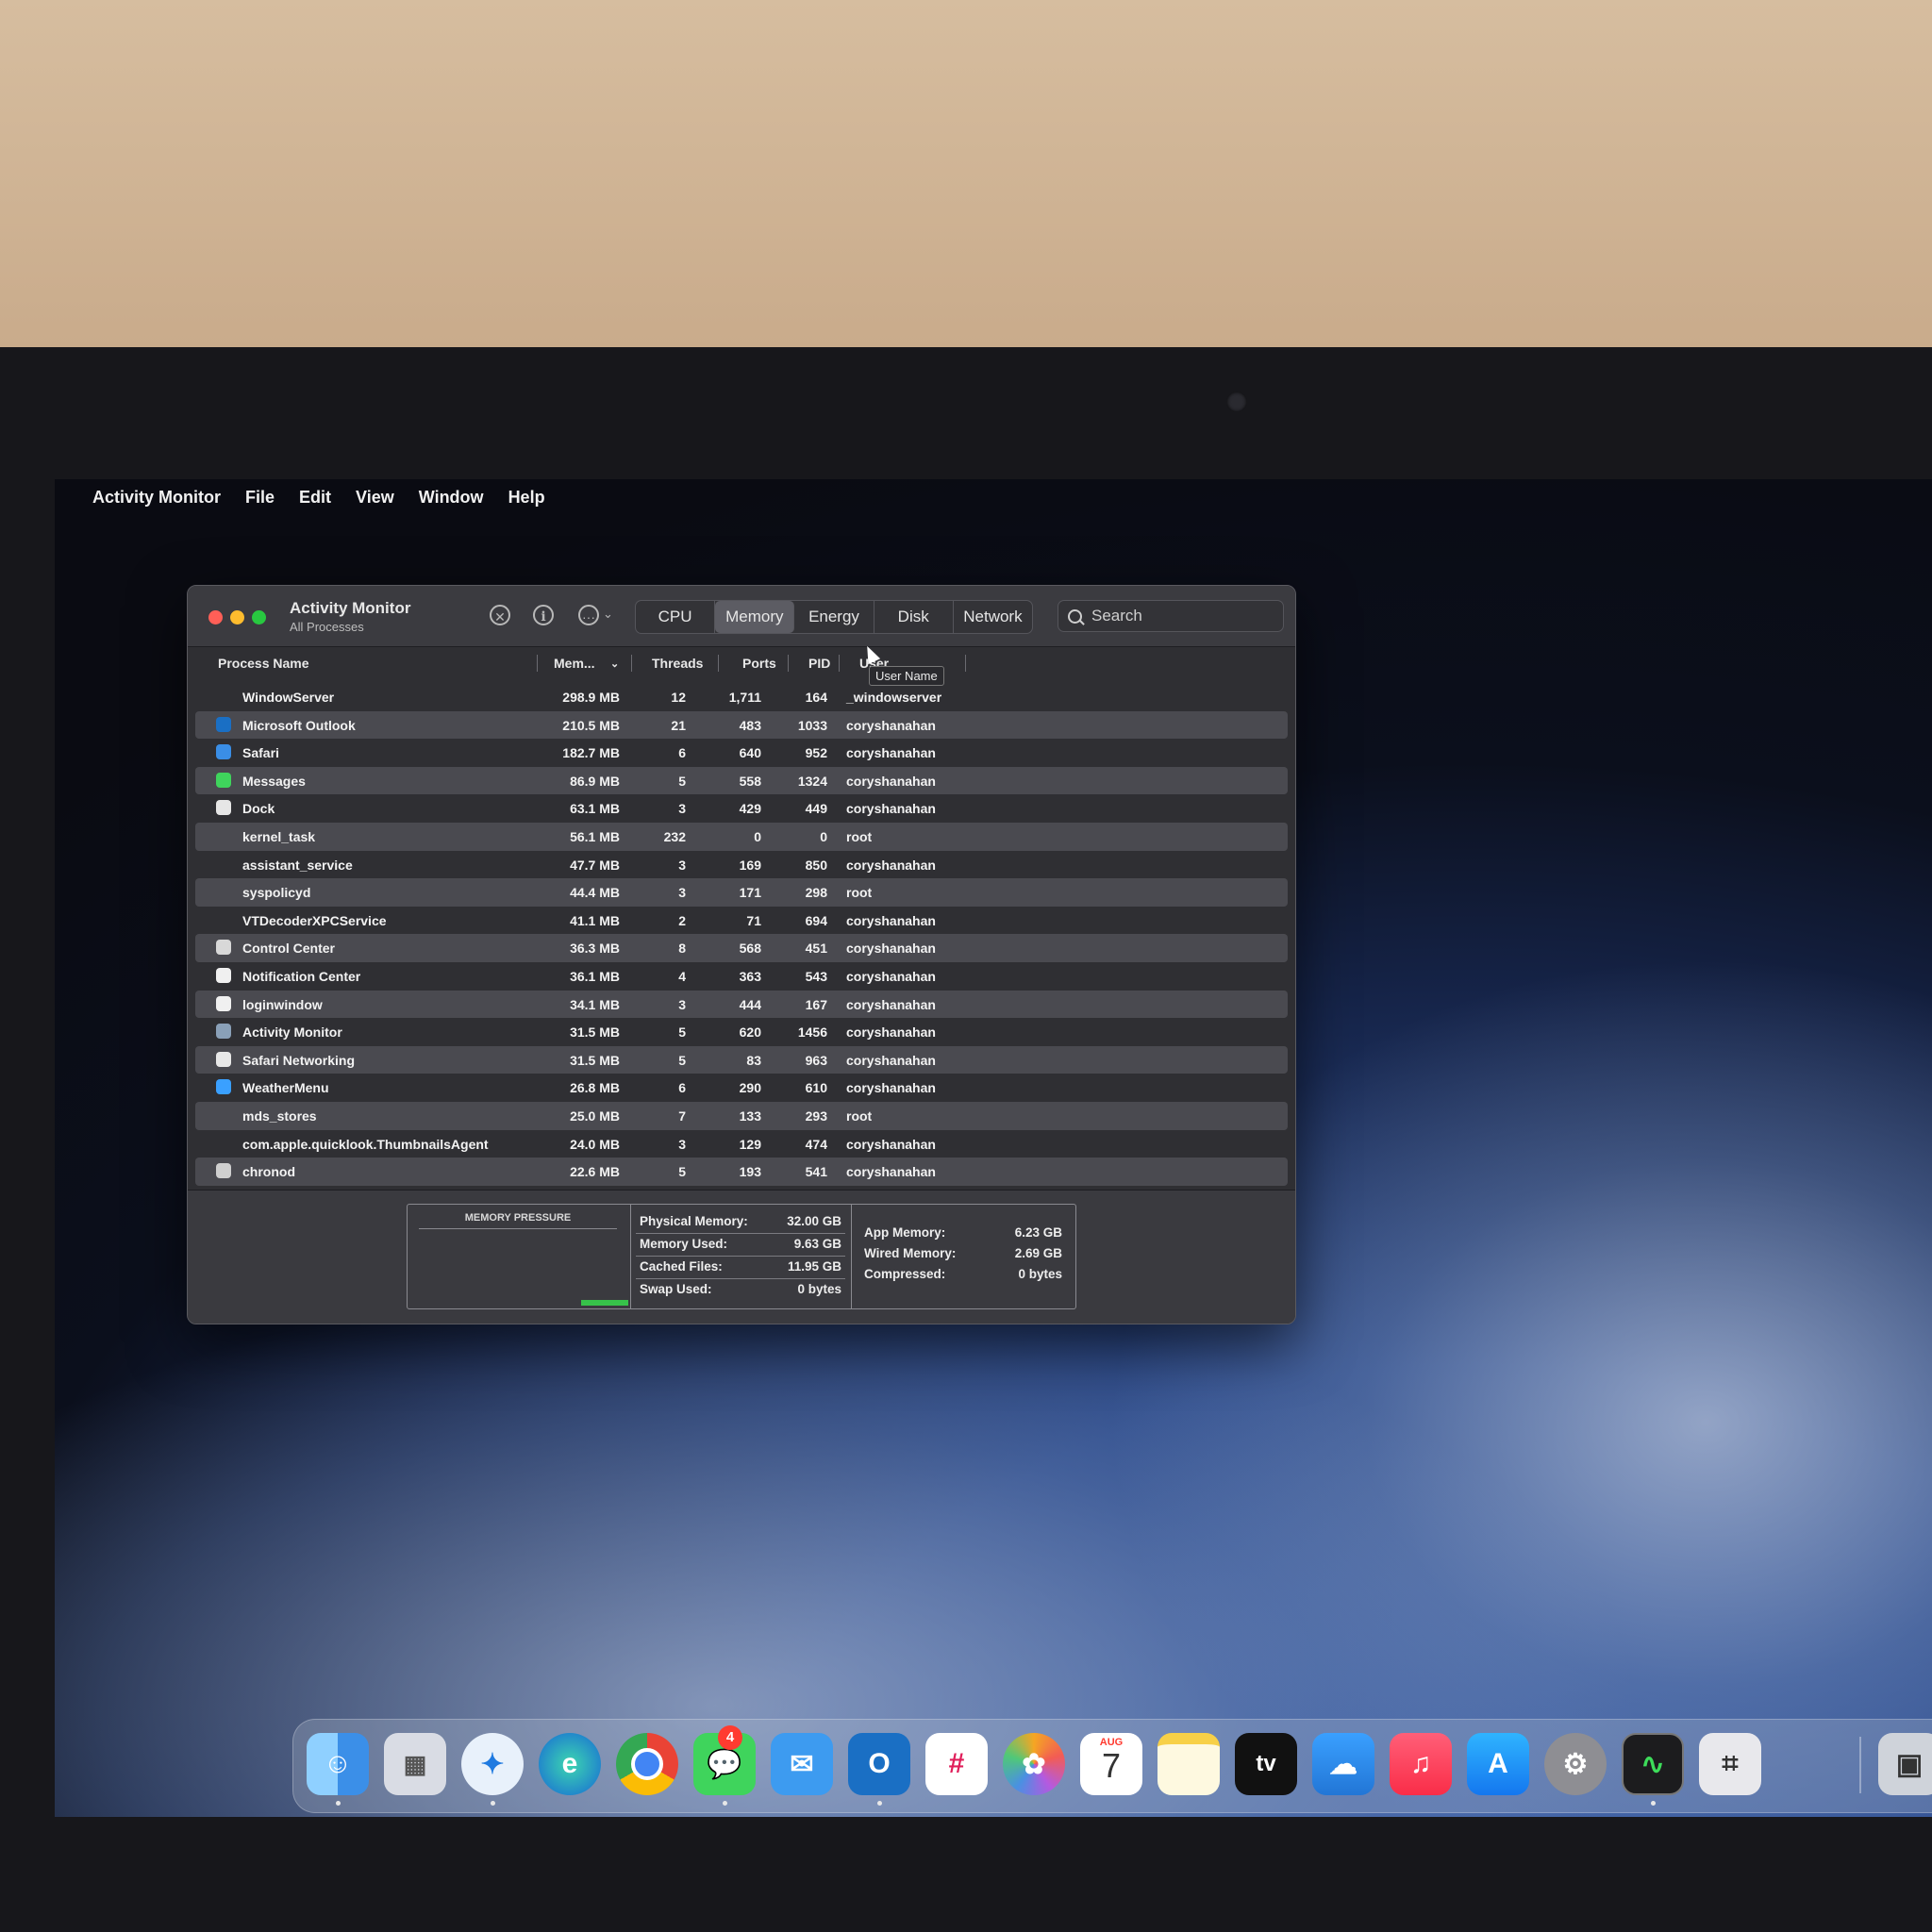 This screenshot has height=1932, width=1932. Describe the element at coordinates (750, 781) in the screenshot. I see `ports-value: 558` at that location.